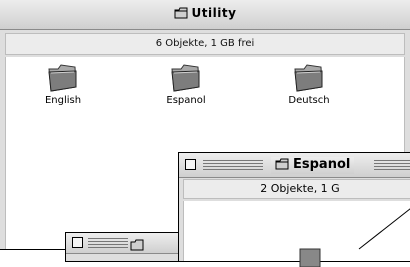 This screenshot has height=267, width=410. What do you see at coordinates (310, 257) in the screenshot?
I see `document-icon` at bounding box center [310, 257].